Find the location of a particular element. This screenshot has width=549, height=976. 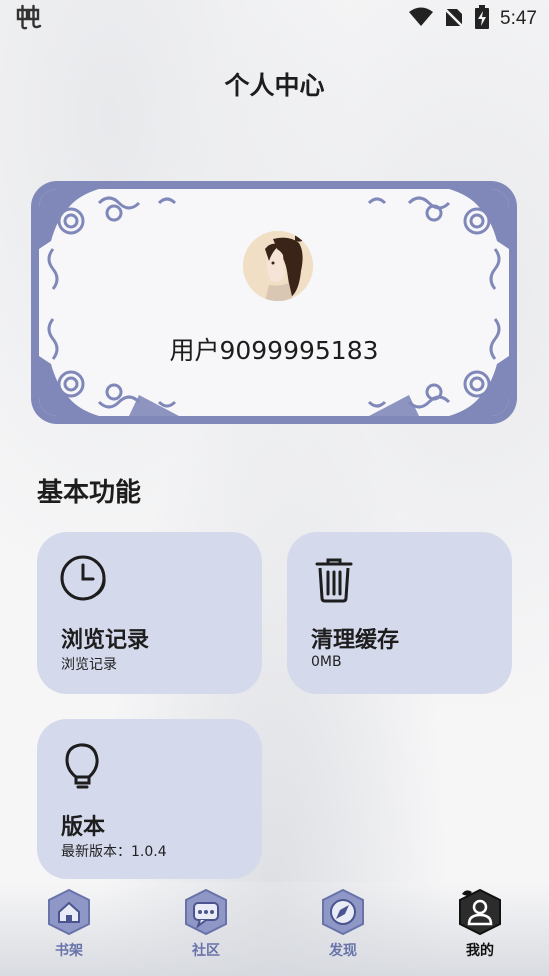

avatar is located at coordinates (278, 266).